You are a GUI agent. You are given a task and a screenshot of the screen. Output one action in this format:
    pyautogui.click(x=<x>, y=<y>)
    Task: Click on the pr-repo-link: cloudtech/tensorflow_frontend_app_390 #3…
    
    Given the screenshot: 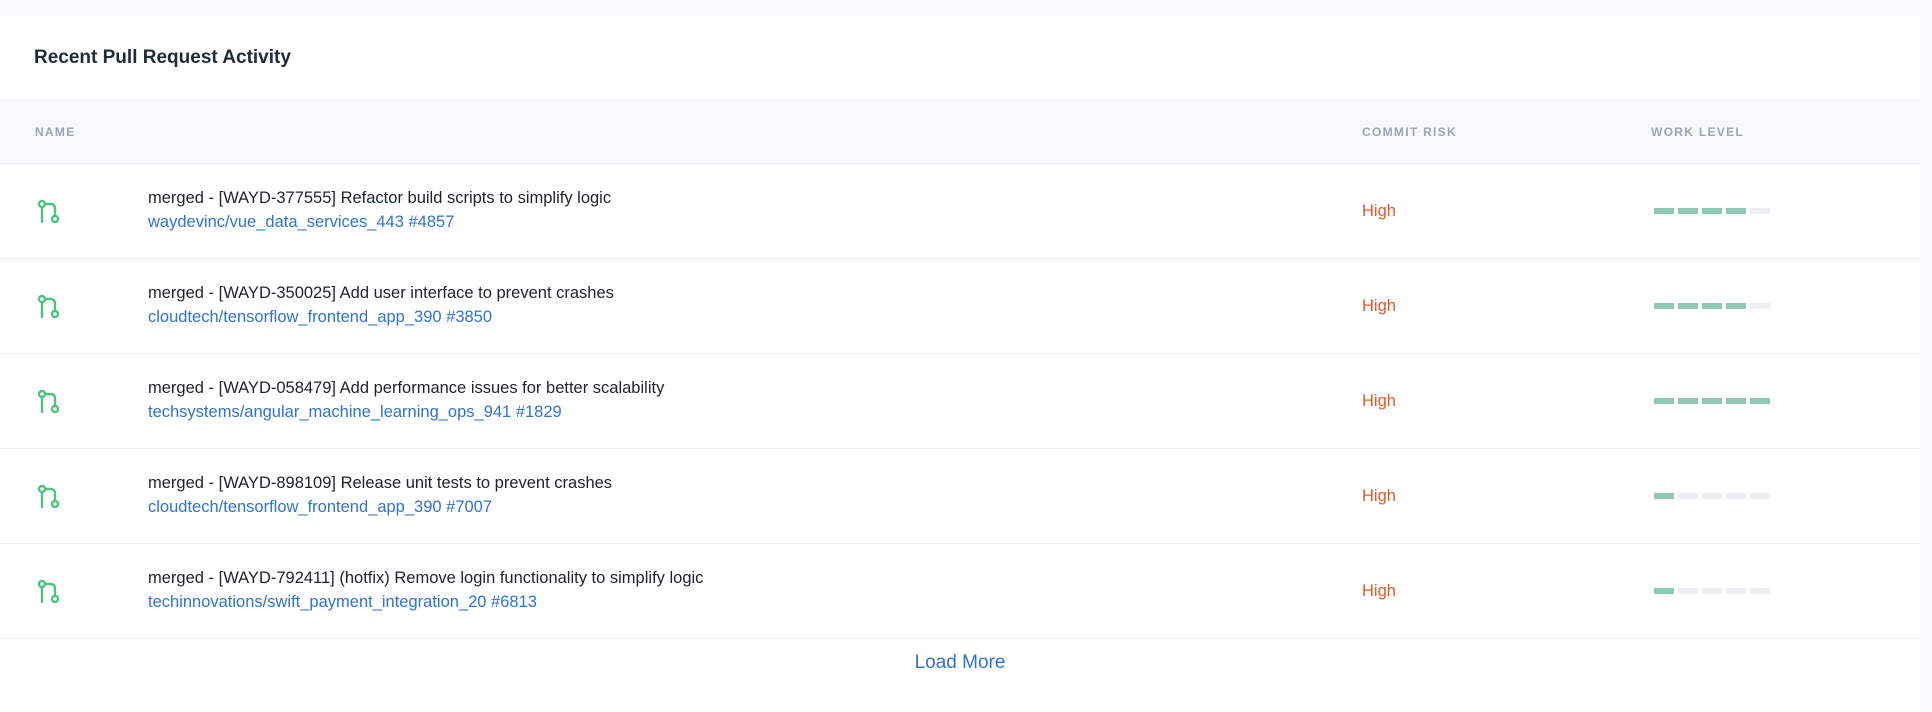 What is the action you would take?
    pyautogui.click(x=320, y=317)
    